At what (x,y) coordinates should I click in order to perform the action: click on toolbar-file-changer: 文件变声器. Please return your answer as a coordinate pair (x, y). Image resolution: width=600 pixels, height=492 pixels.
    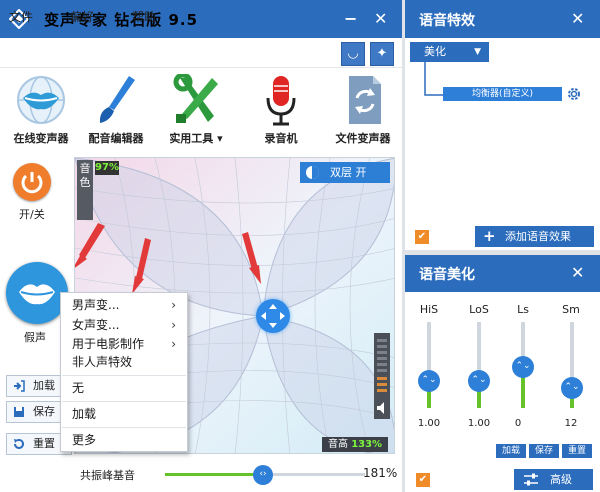
    Looking at the image, I should click on (363, 109).